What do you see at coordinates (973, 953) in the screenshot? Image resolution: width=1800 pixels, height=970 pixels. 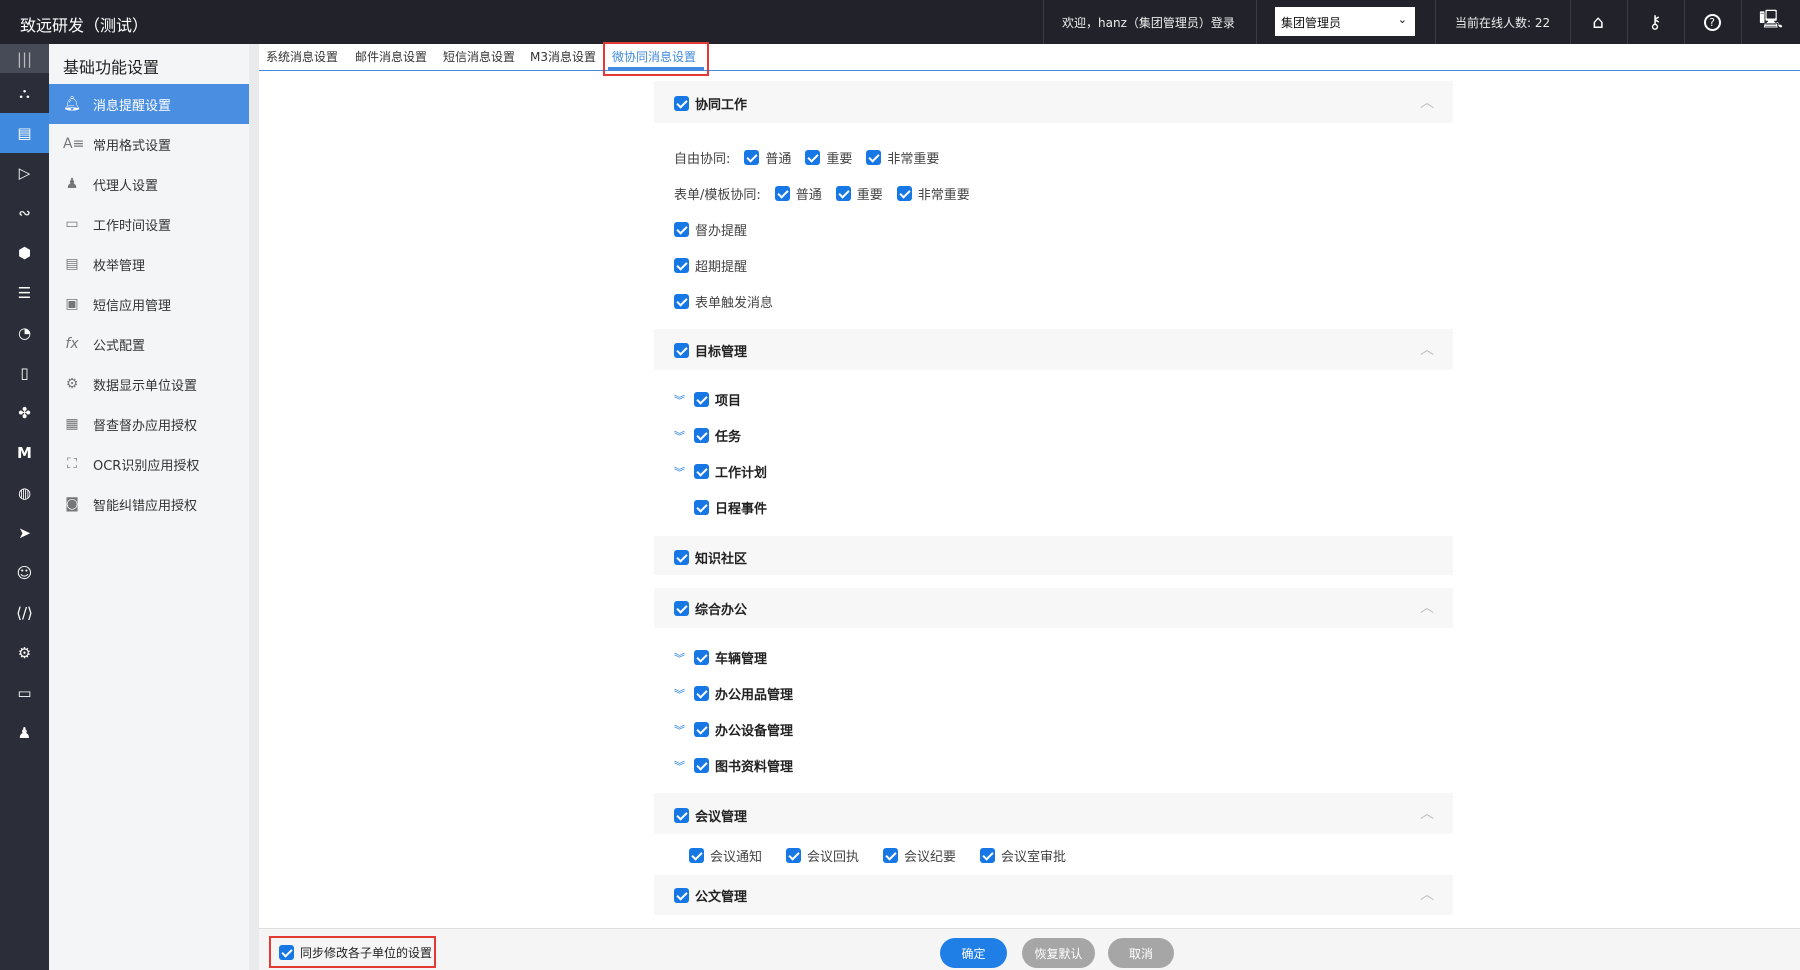 I see `confirm-button: 确定` at bounding box center [973, 953].